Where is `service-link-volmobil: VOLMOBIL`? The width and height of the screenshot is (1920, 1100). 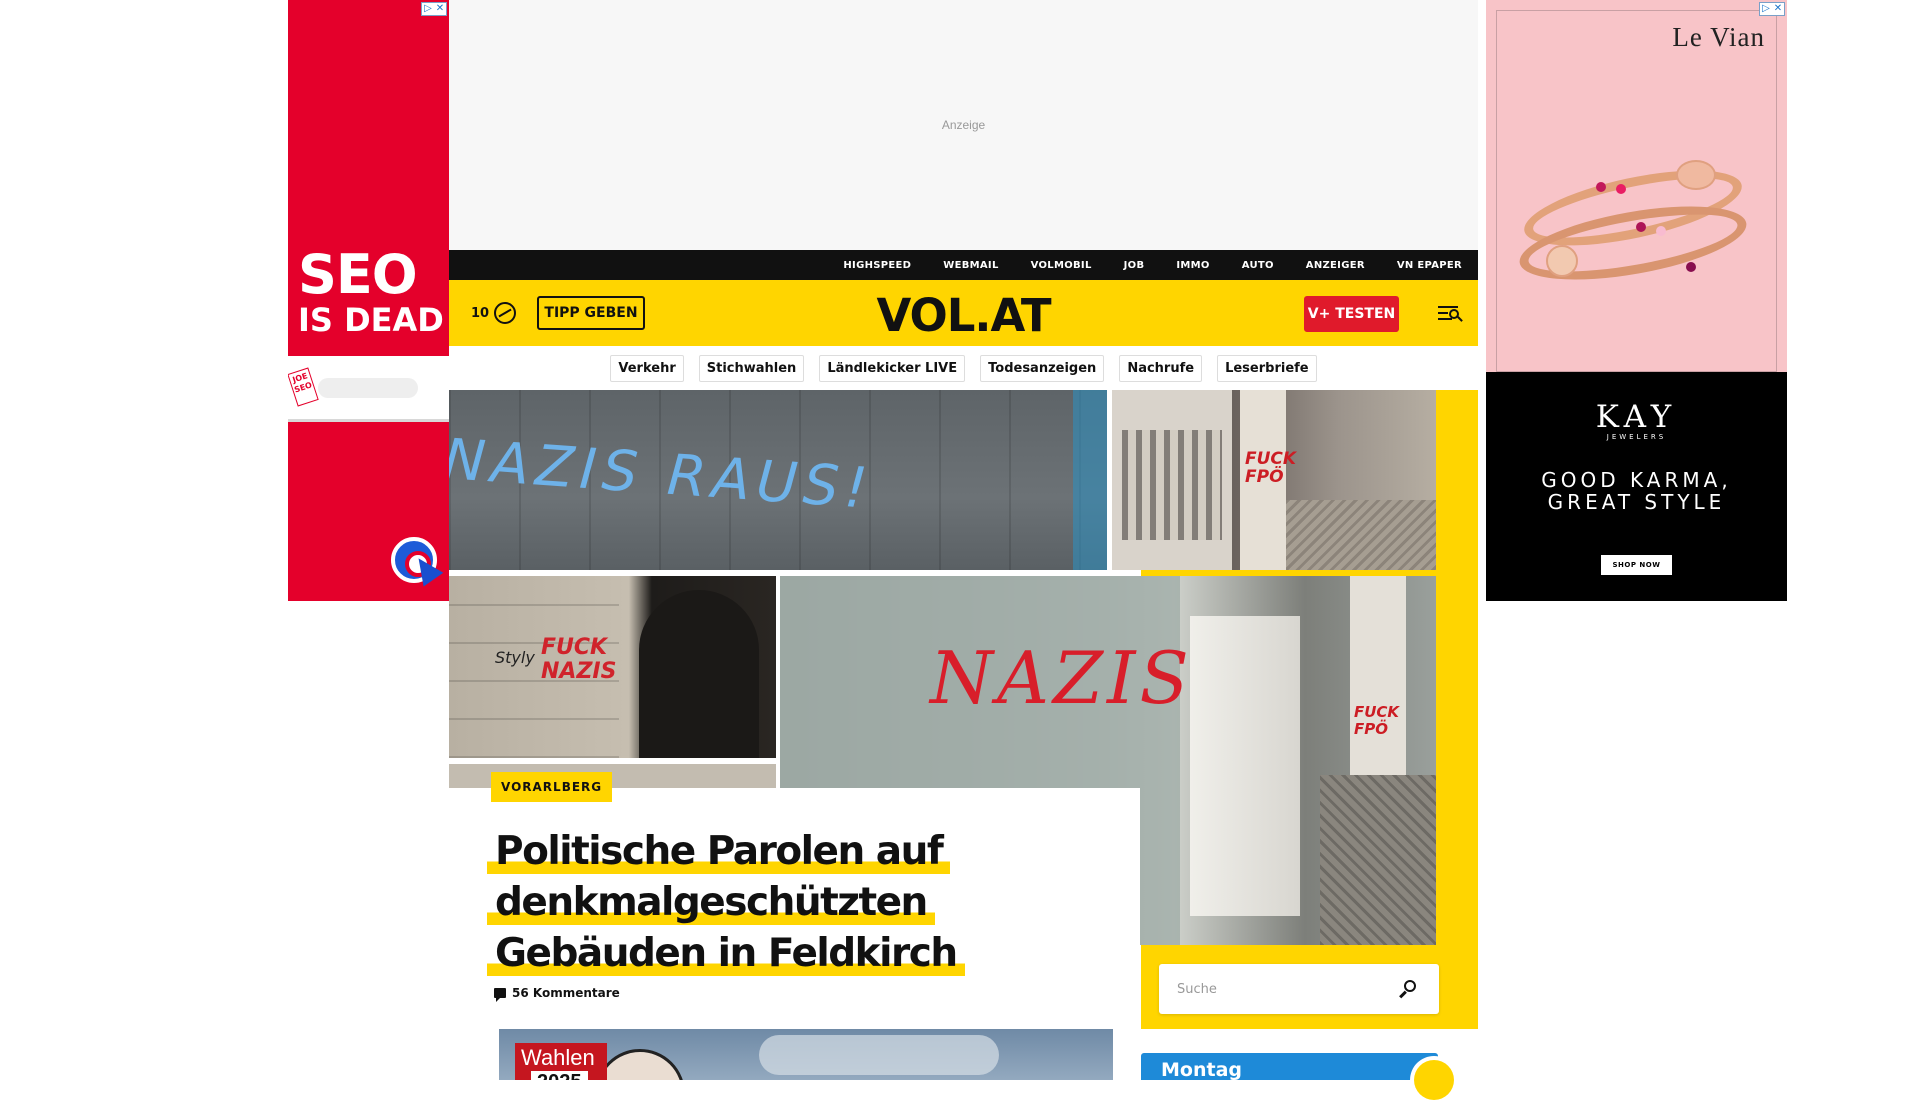
service-link-volmobil: VOLMOBIL is located at coordinates (1061, 265).